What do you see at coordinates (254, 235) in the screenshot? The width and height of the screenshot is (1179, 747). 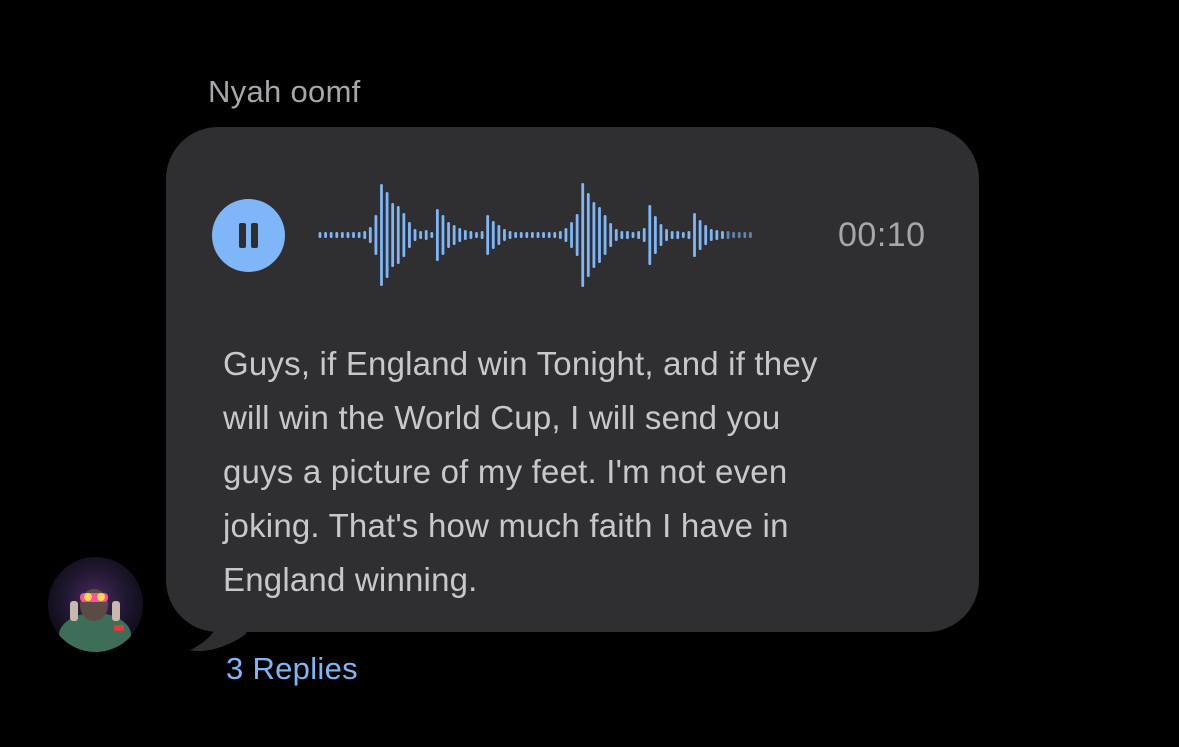 I see `pause-icon-bar` at bounding box center [254, 235].